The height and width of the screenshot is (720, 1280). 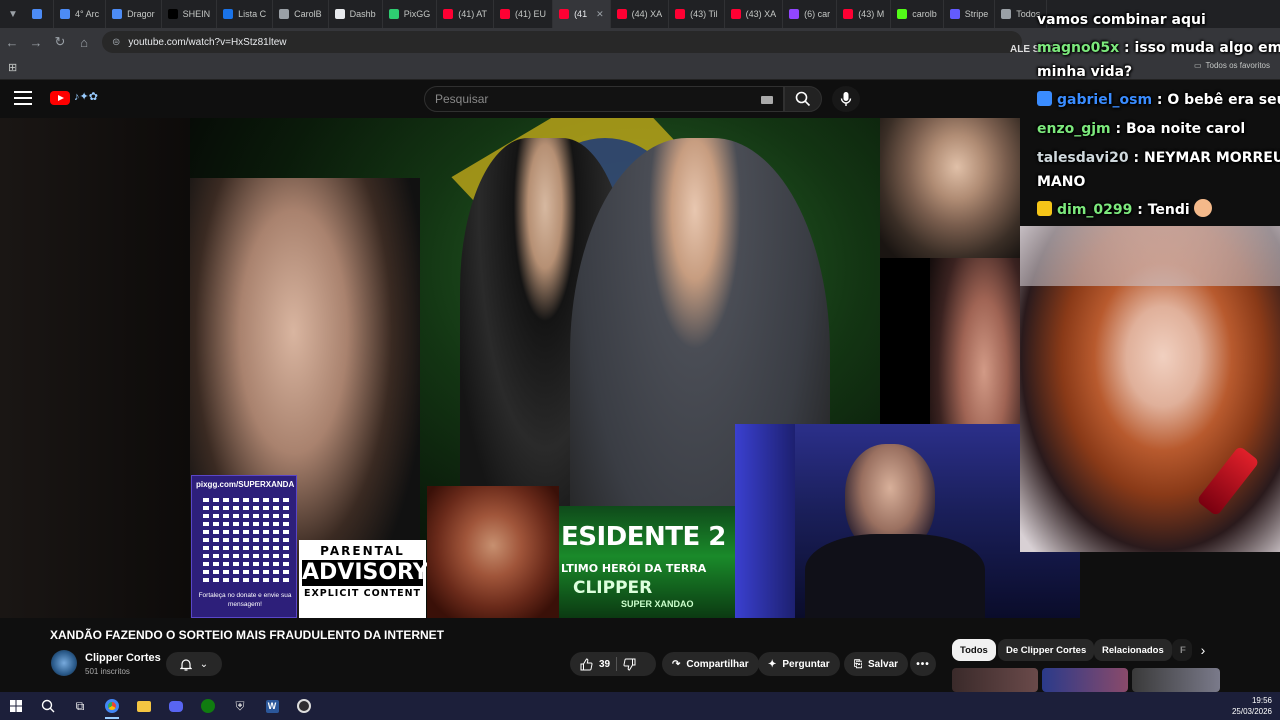 What do you see at coordinates (1158, 48) in the screenshot?
I see `chat-message: magno05x : isso muda algo em` at bounding box center [1158, 48].